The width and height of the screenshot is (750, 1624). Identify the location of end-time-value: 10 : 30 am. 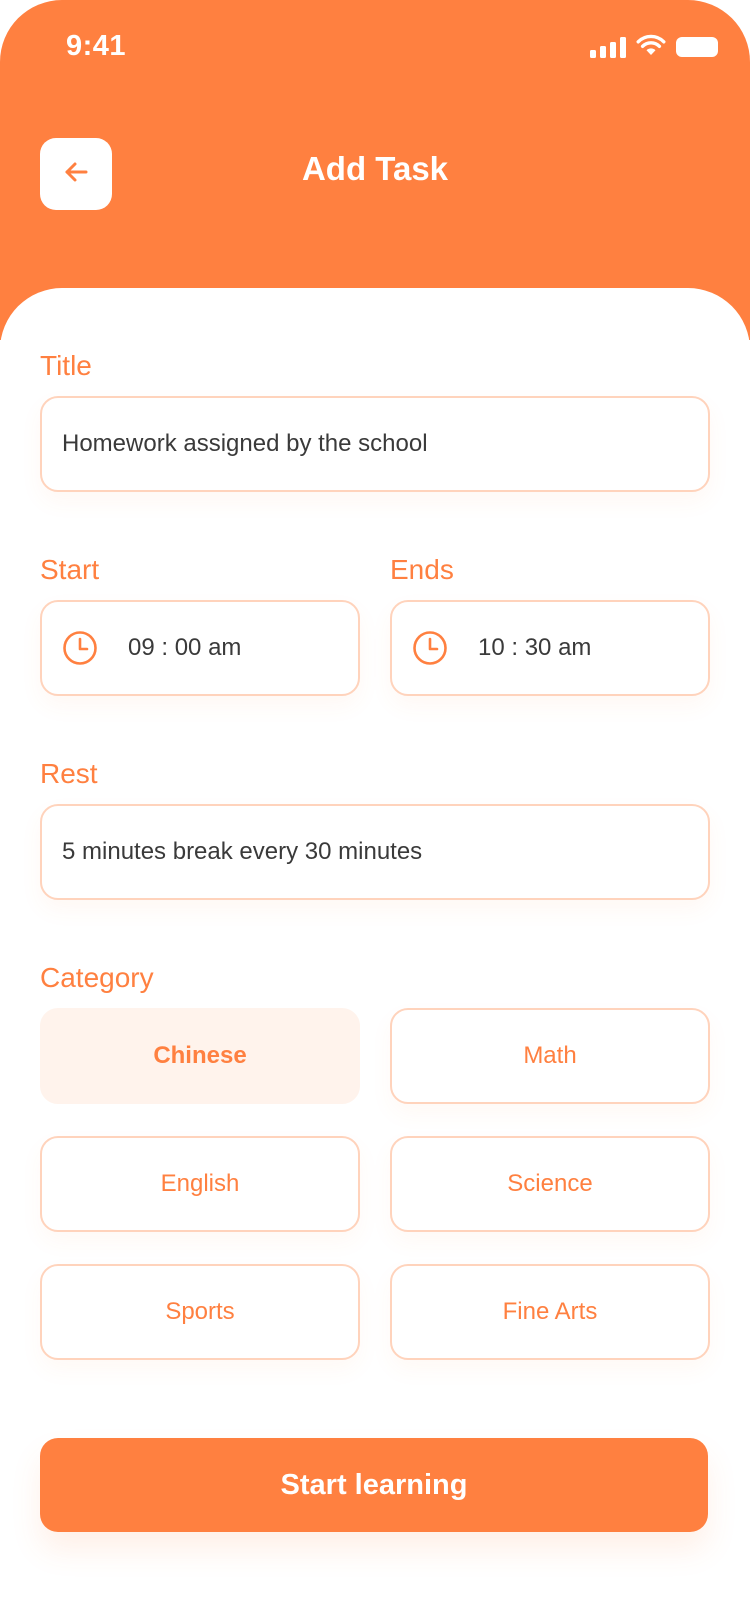
(535, 647).